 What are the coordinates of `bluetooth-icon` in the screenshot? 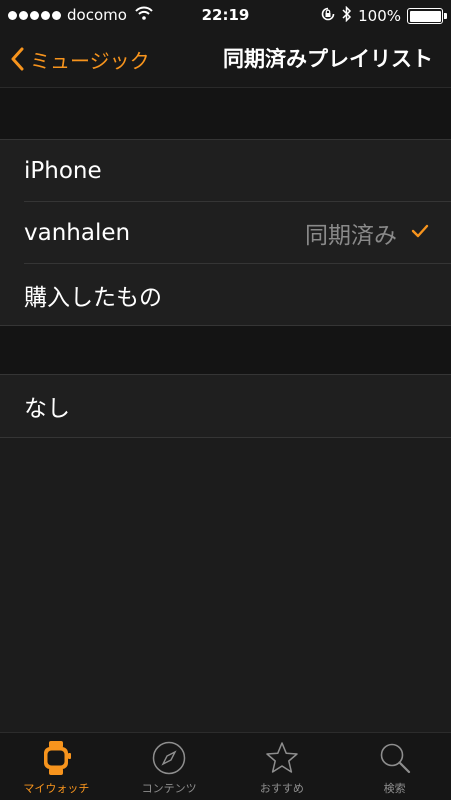 It's located at (347, 15).